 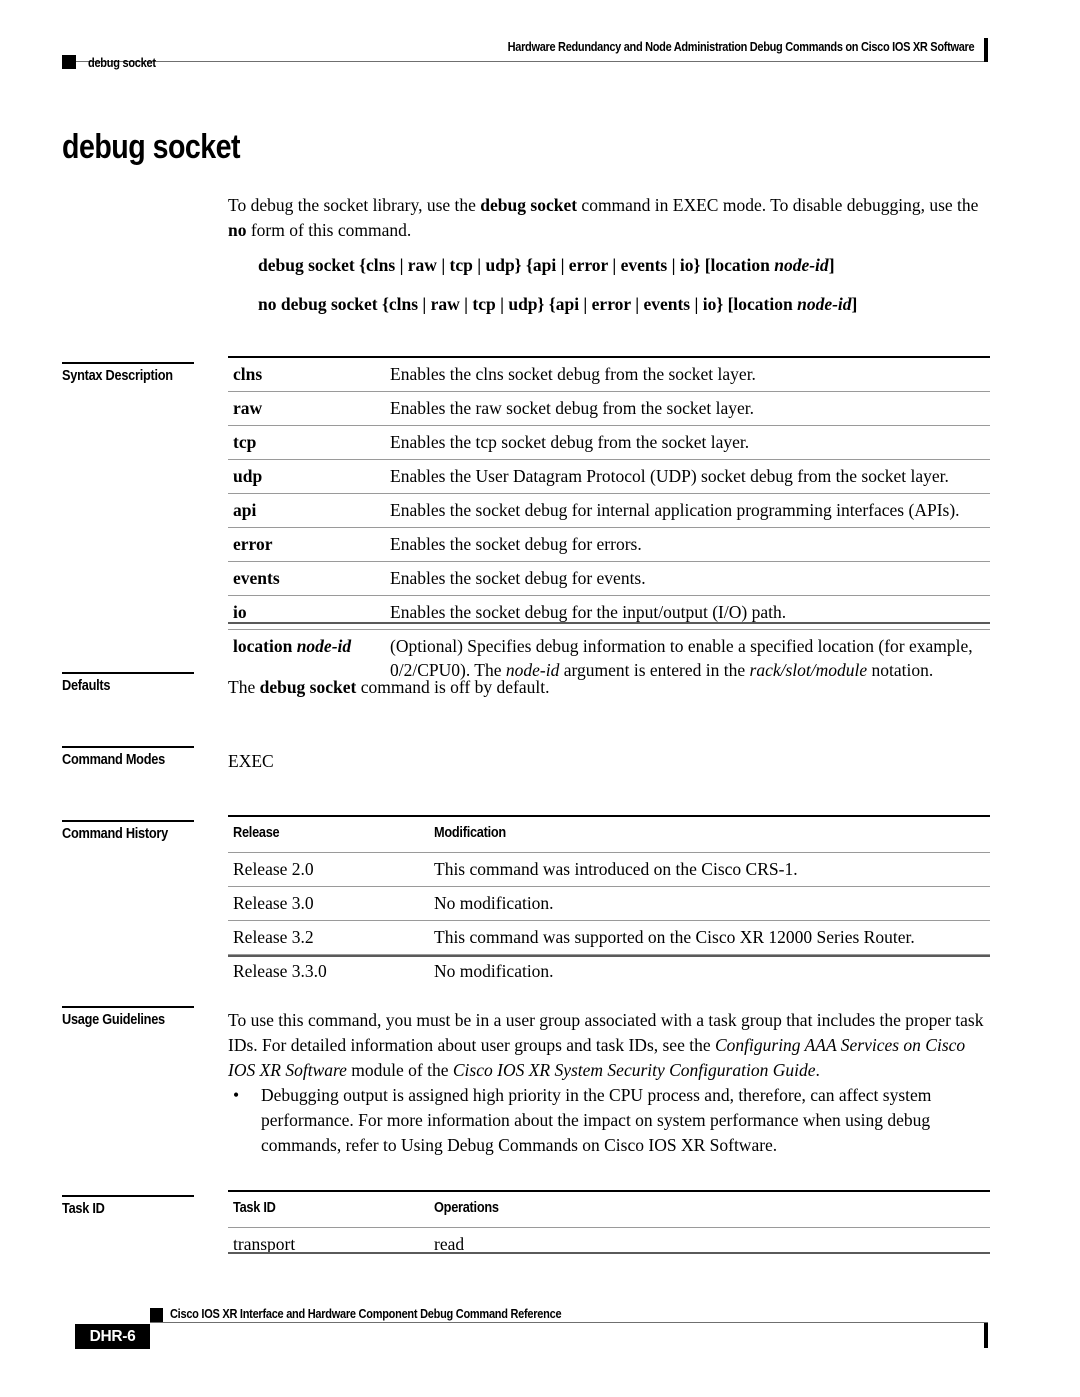 What do you see at coordinates (831, 265) in the screenshot?
I see `syntax-tail-1: ]` at bounding box center [831, 265].